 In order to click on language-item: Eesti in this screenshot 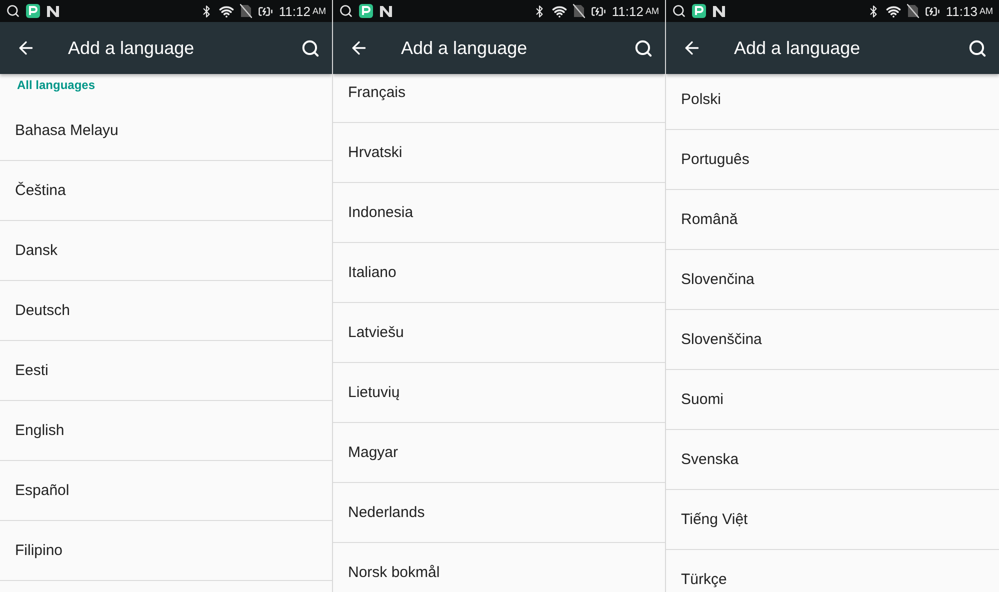, I will do `click(166, 371)`.